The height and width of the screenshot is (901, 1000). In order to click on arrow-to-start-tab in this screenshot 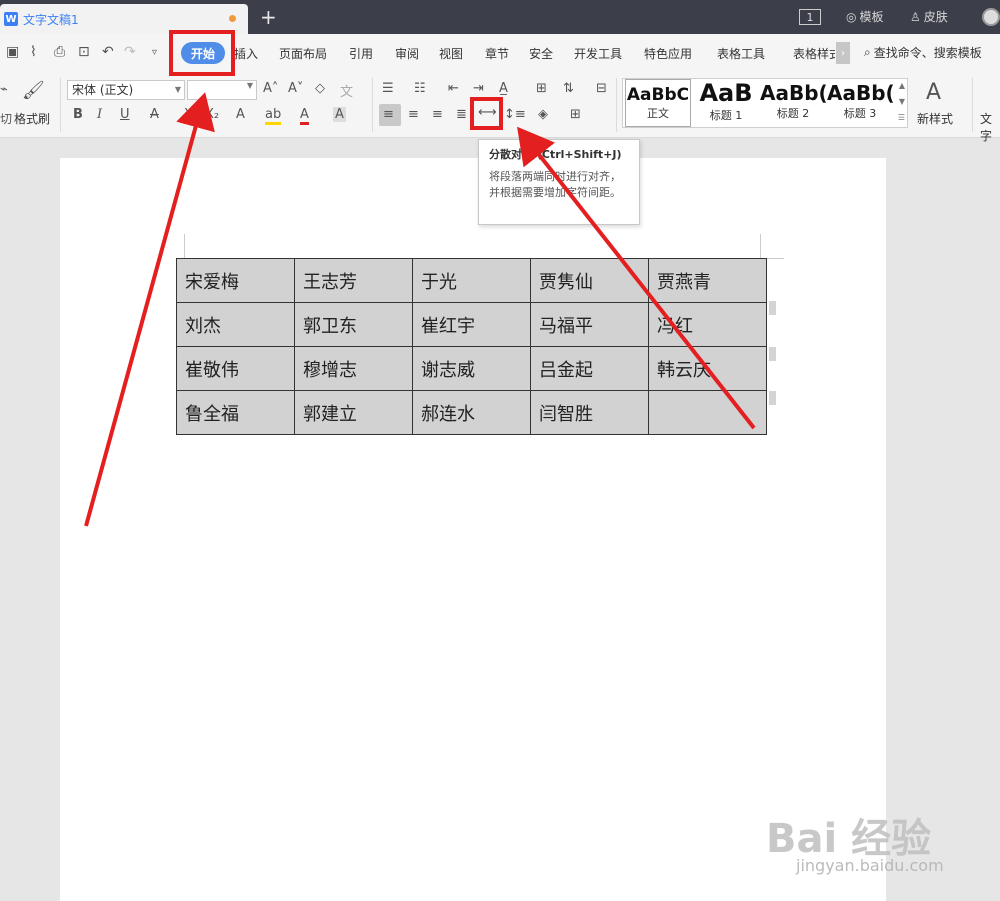, I will do `click(149, 309)`.